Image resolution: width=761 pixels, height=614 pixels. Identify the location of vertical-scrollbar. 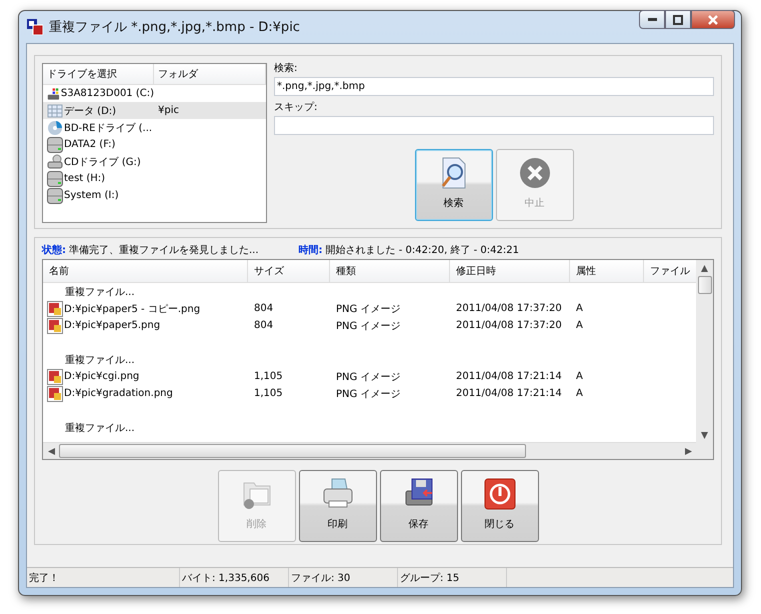
(704, 359).